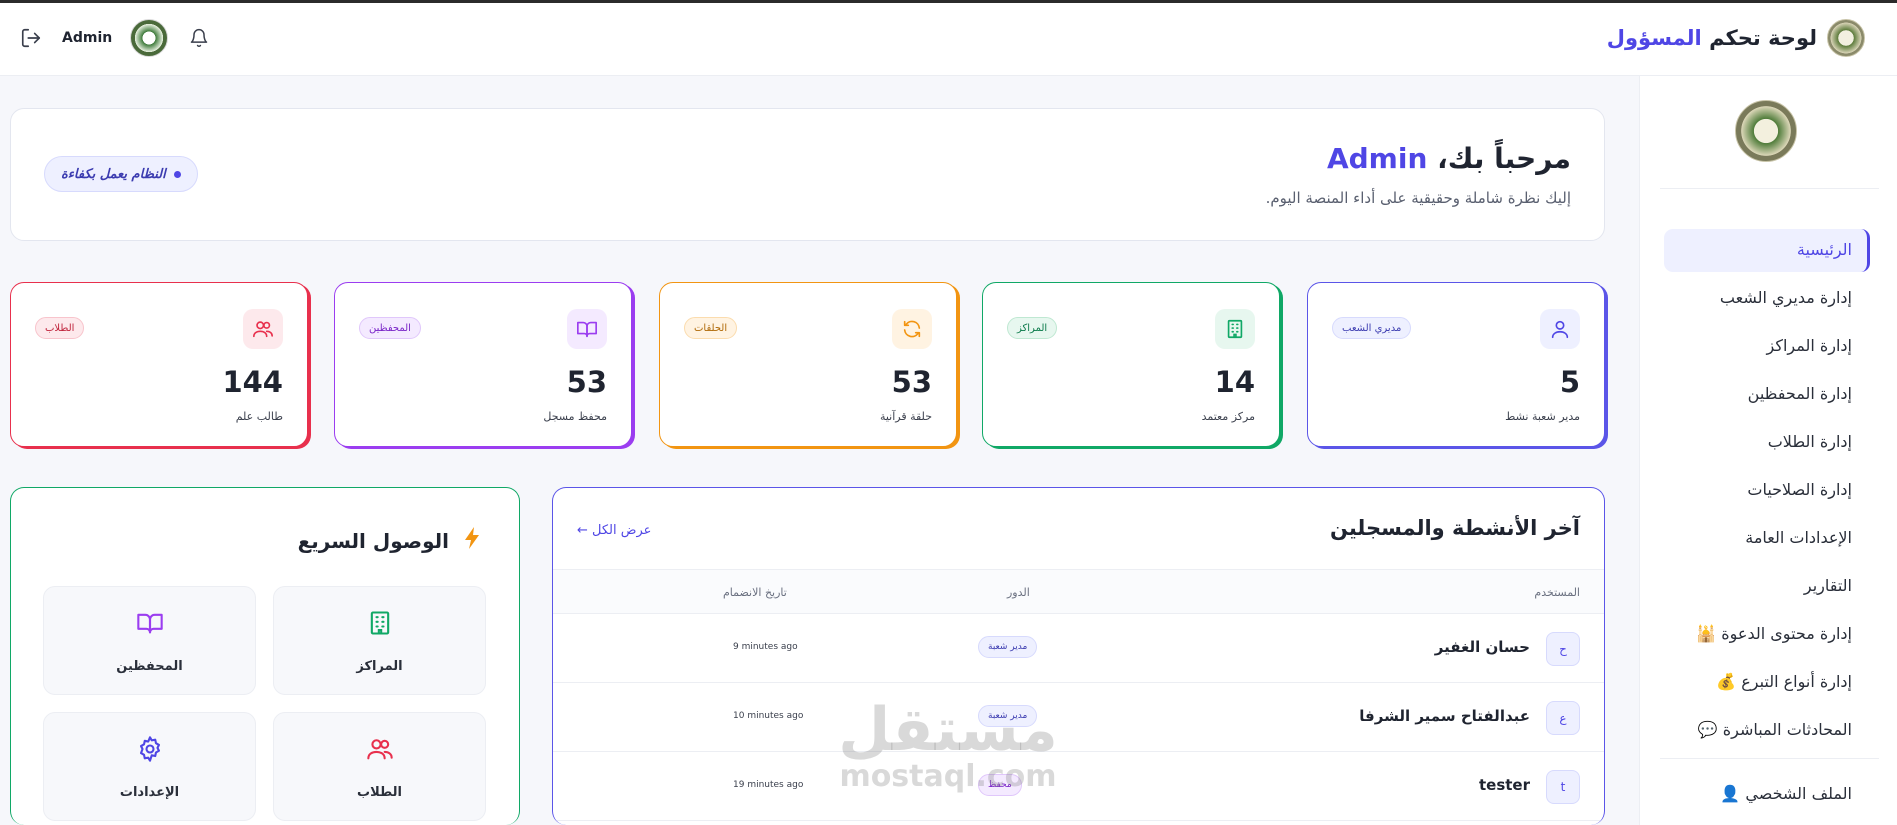 This screenshot has height=825, width=1897. Describe the element at coordinates (259, 416) in the screenshot. I see `stat-label: طالب علم` at that location.